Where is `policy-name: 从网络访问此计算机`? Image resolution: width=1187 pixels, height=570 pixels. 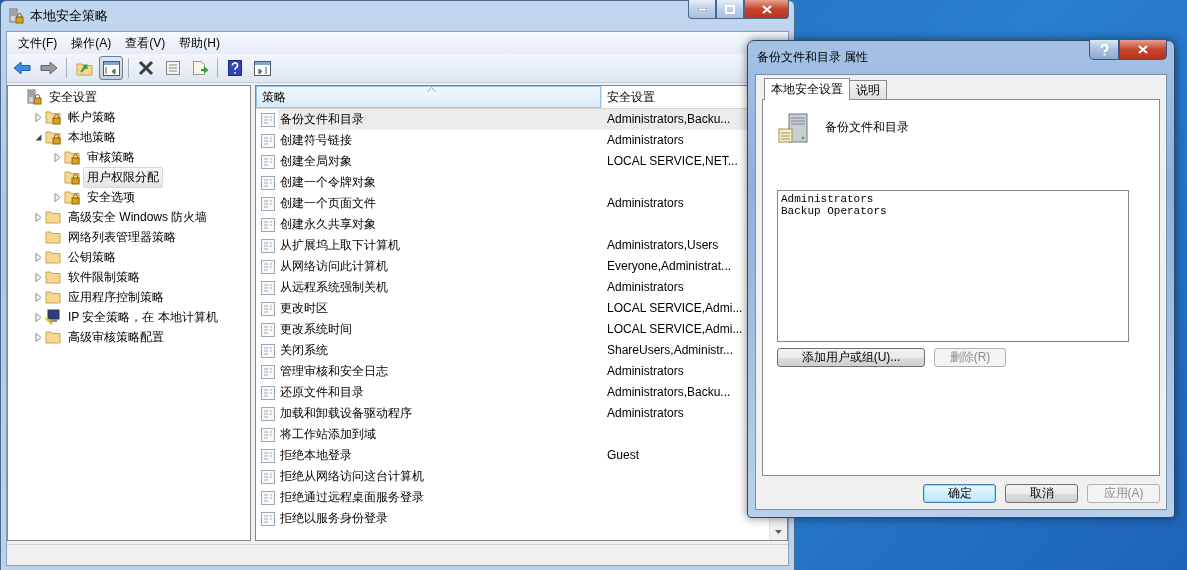 policy-name: 从网络访问此计算机 is located at coordinates (439, 266).